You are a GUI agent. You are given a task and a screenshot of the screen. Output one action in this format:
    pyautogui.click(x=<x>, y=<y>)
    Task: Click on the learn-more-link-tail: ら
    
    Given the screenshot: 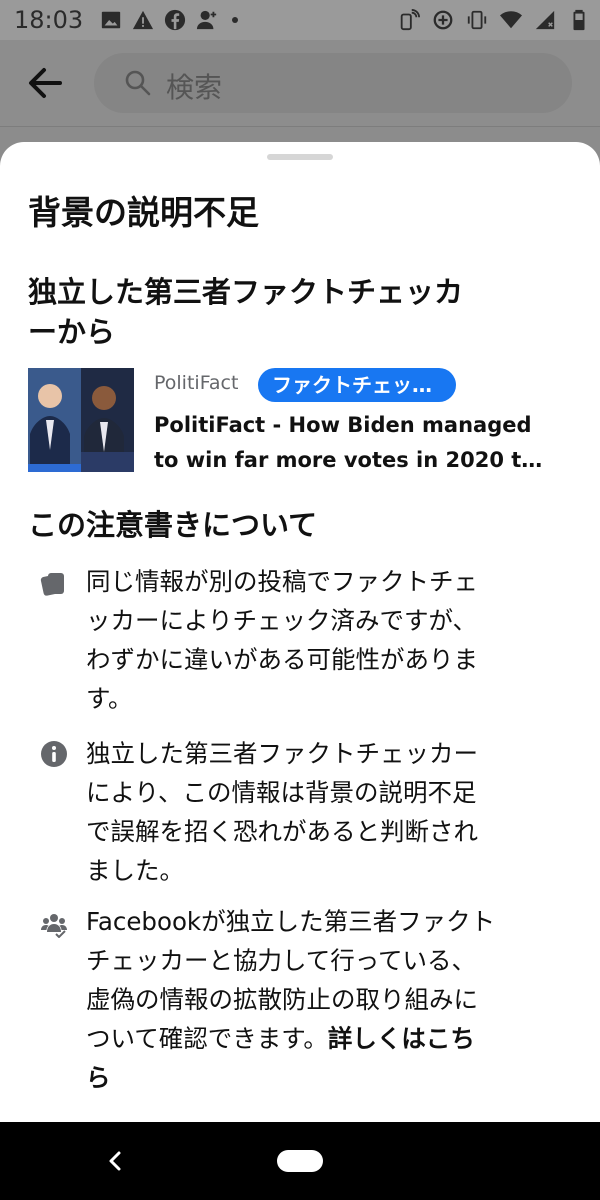 What is the action you would take?
    pyautogui.click(x=321, y=1077)
    